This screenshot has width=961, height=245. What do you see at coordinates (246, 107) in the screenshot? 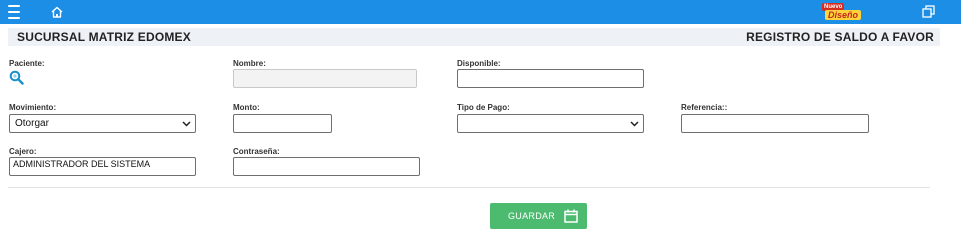
I see `monto-label: Monto:` at bounding box center [246, 107].